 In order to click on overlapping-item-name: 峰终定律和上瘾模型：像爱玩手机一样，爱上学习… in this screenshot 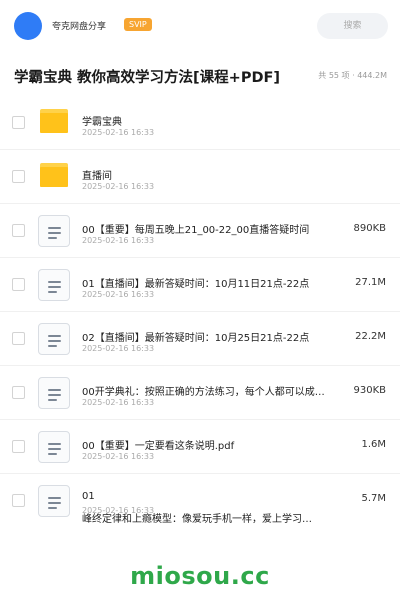, I will do `click(197, 519)`.